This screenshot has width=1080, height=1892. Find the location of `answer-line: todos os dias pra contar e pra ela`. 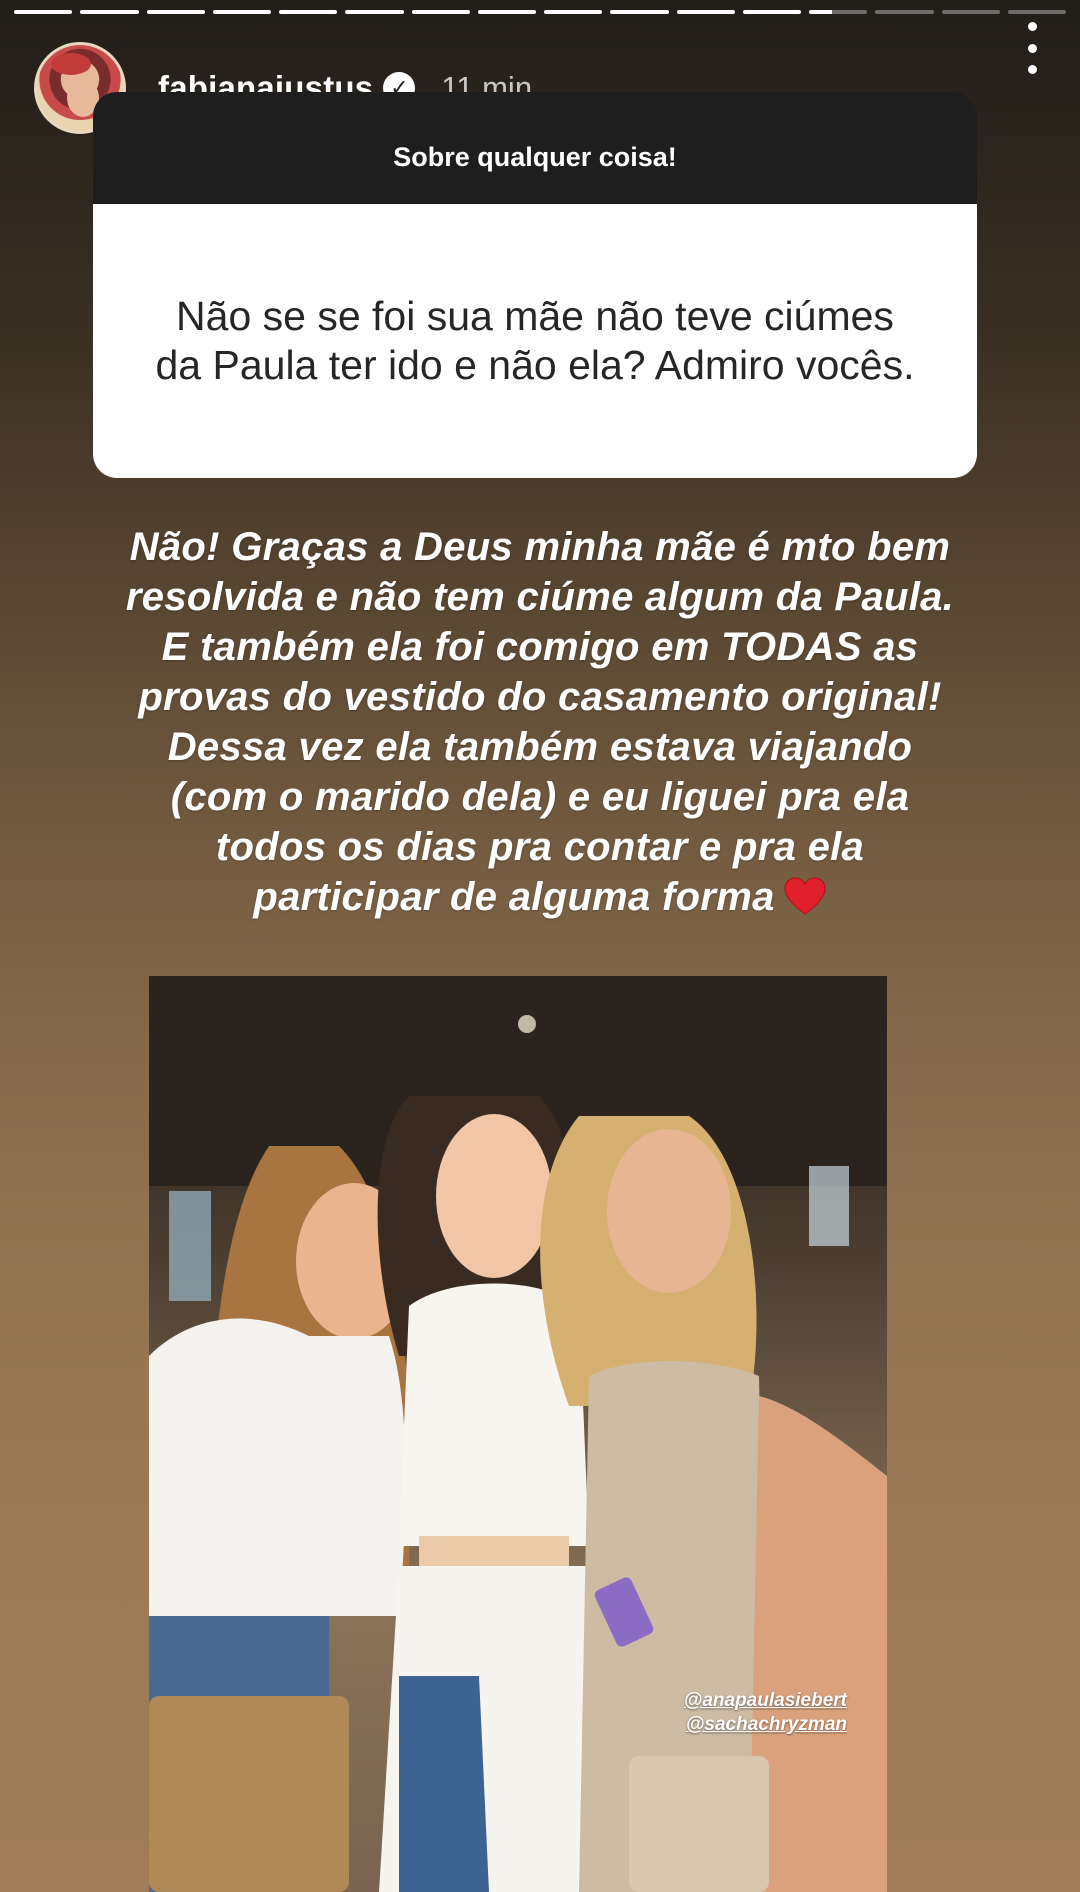

answer-line: todos os dias pra contar e pra ela is located at coordinates (540, 847).